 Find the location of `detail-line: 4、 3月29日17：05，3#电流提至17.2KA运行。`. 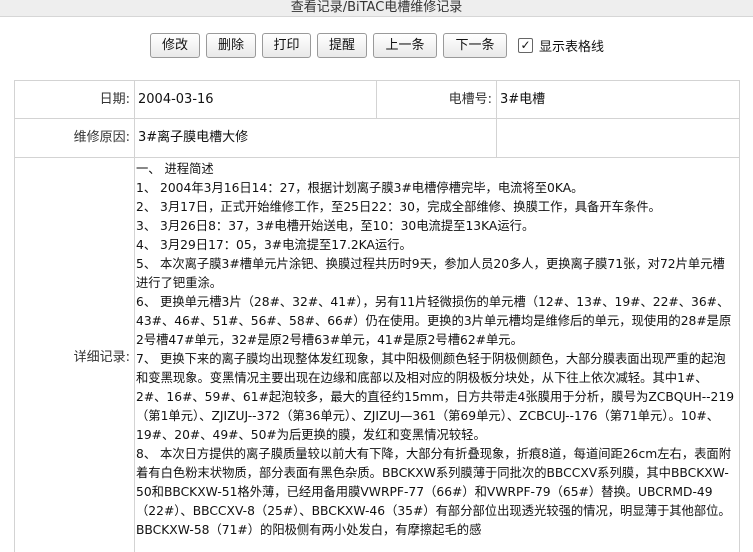

detail-line: 4、 3月29日17：05，3#电流提至17.2KA运行。 is located at coordinates (274, 245).